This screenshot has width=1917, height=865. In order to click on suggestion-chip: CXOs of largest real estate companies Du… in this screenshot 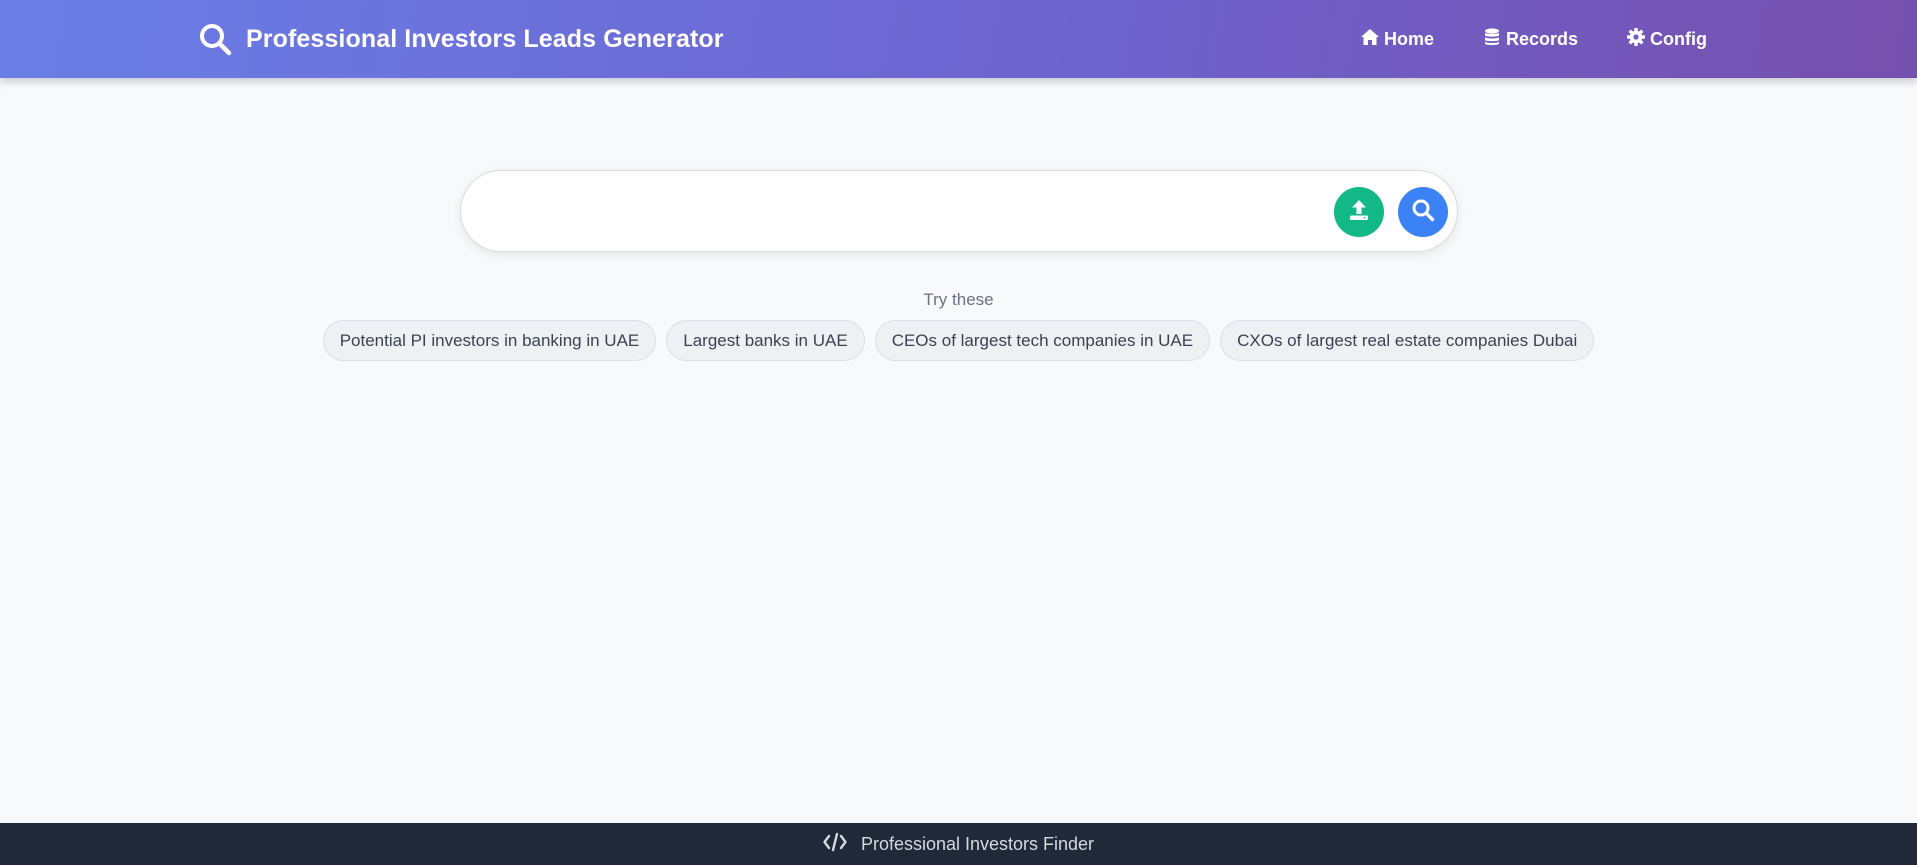, I will do `click(1407, 340)`.